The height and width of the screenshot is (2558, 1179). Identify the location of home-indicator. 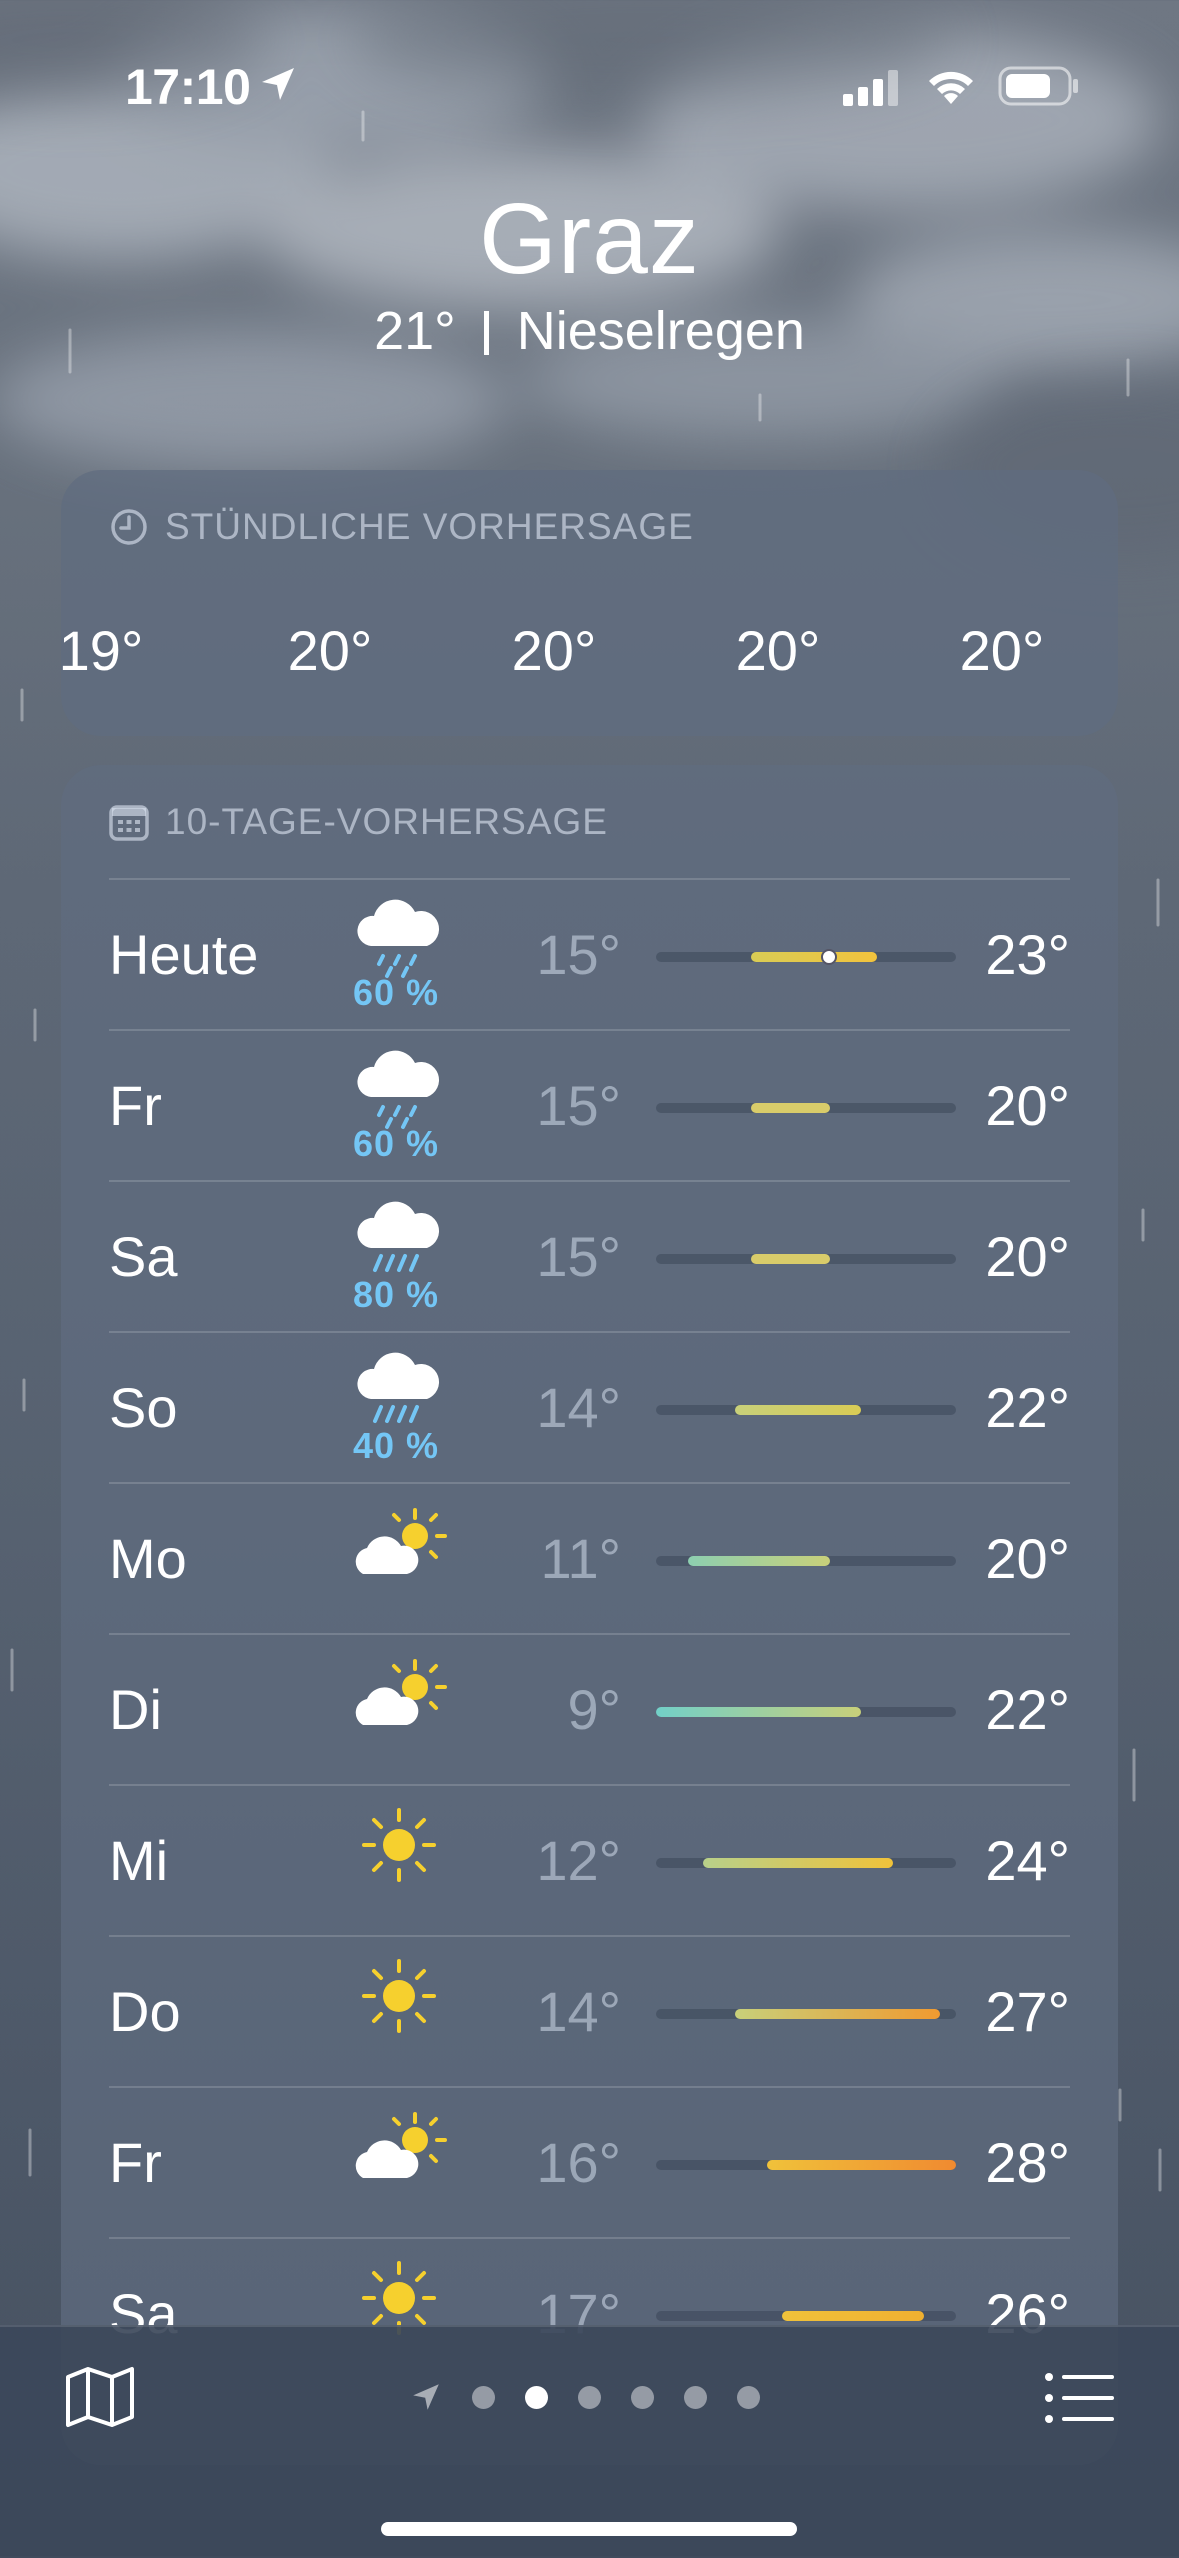
(589, 2529).